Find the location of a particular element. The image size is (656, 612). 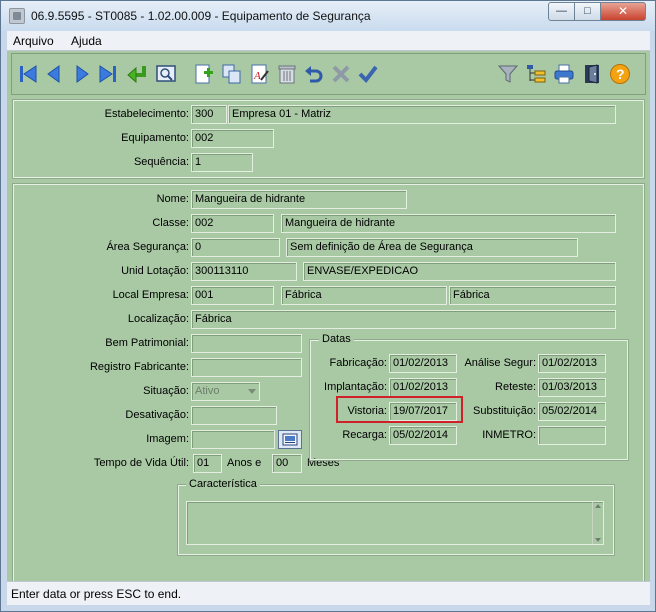

anos-e-label: Anos e is located at coordinates (244, 463).